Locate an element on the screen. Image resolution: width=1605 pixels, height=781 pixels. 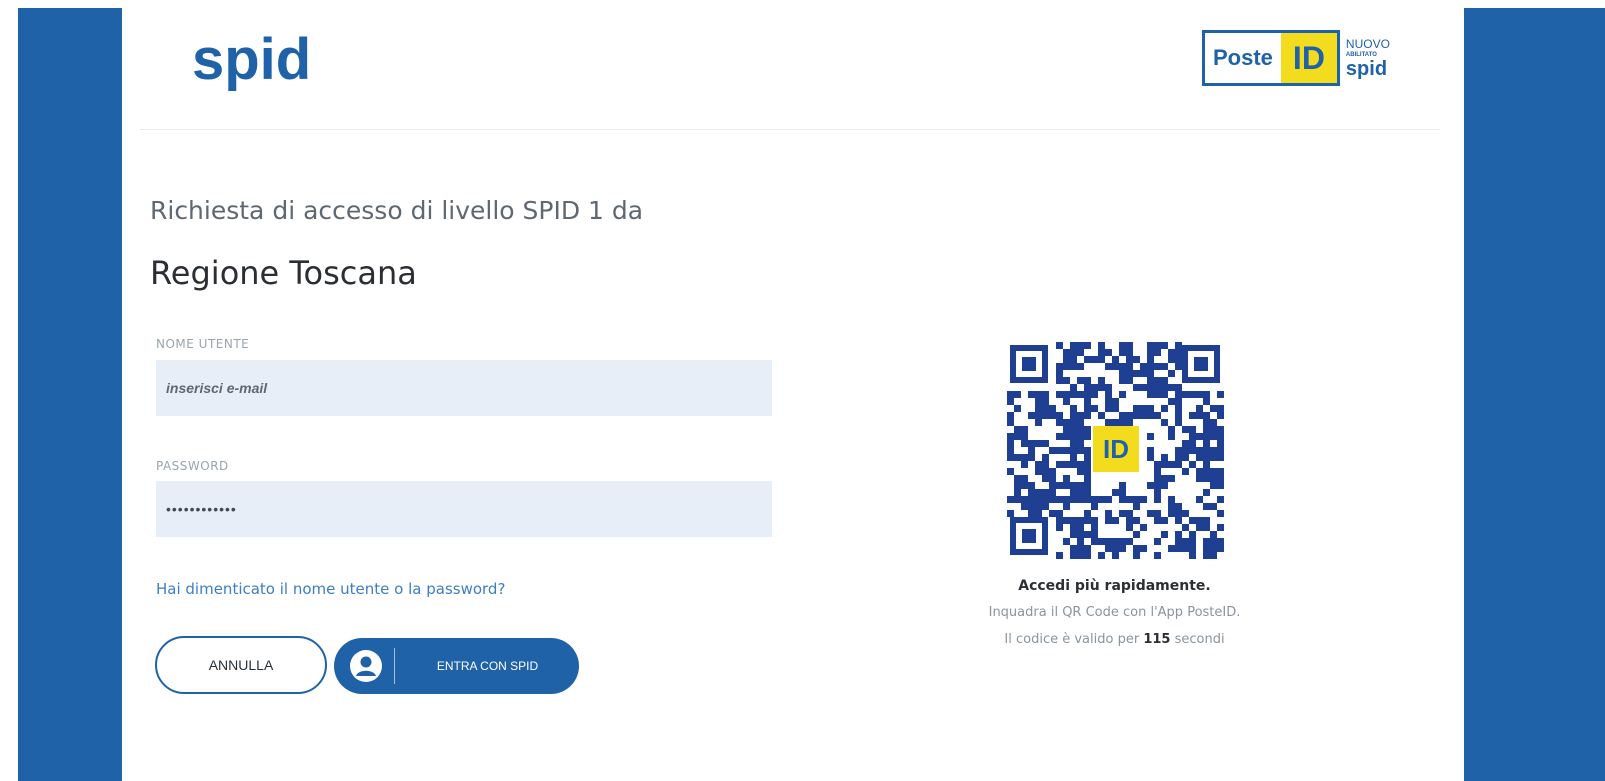
nuovo-spid-mark: NUOVO ABILITATO spid is located at coordinates (1368, 58).